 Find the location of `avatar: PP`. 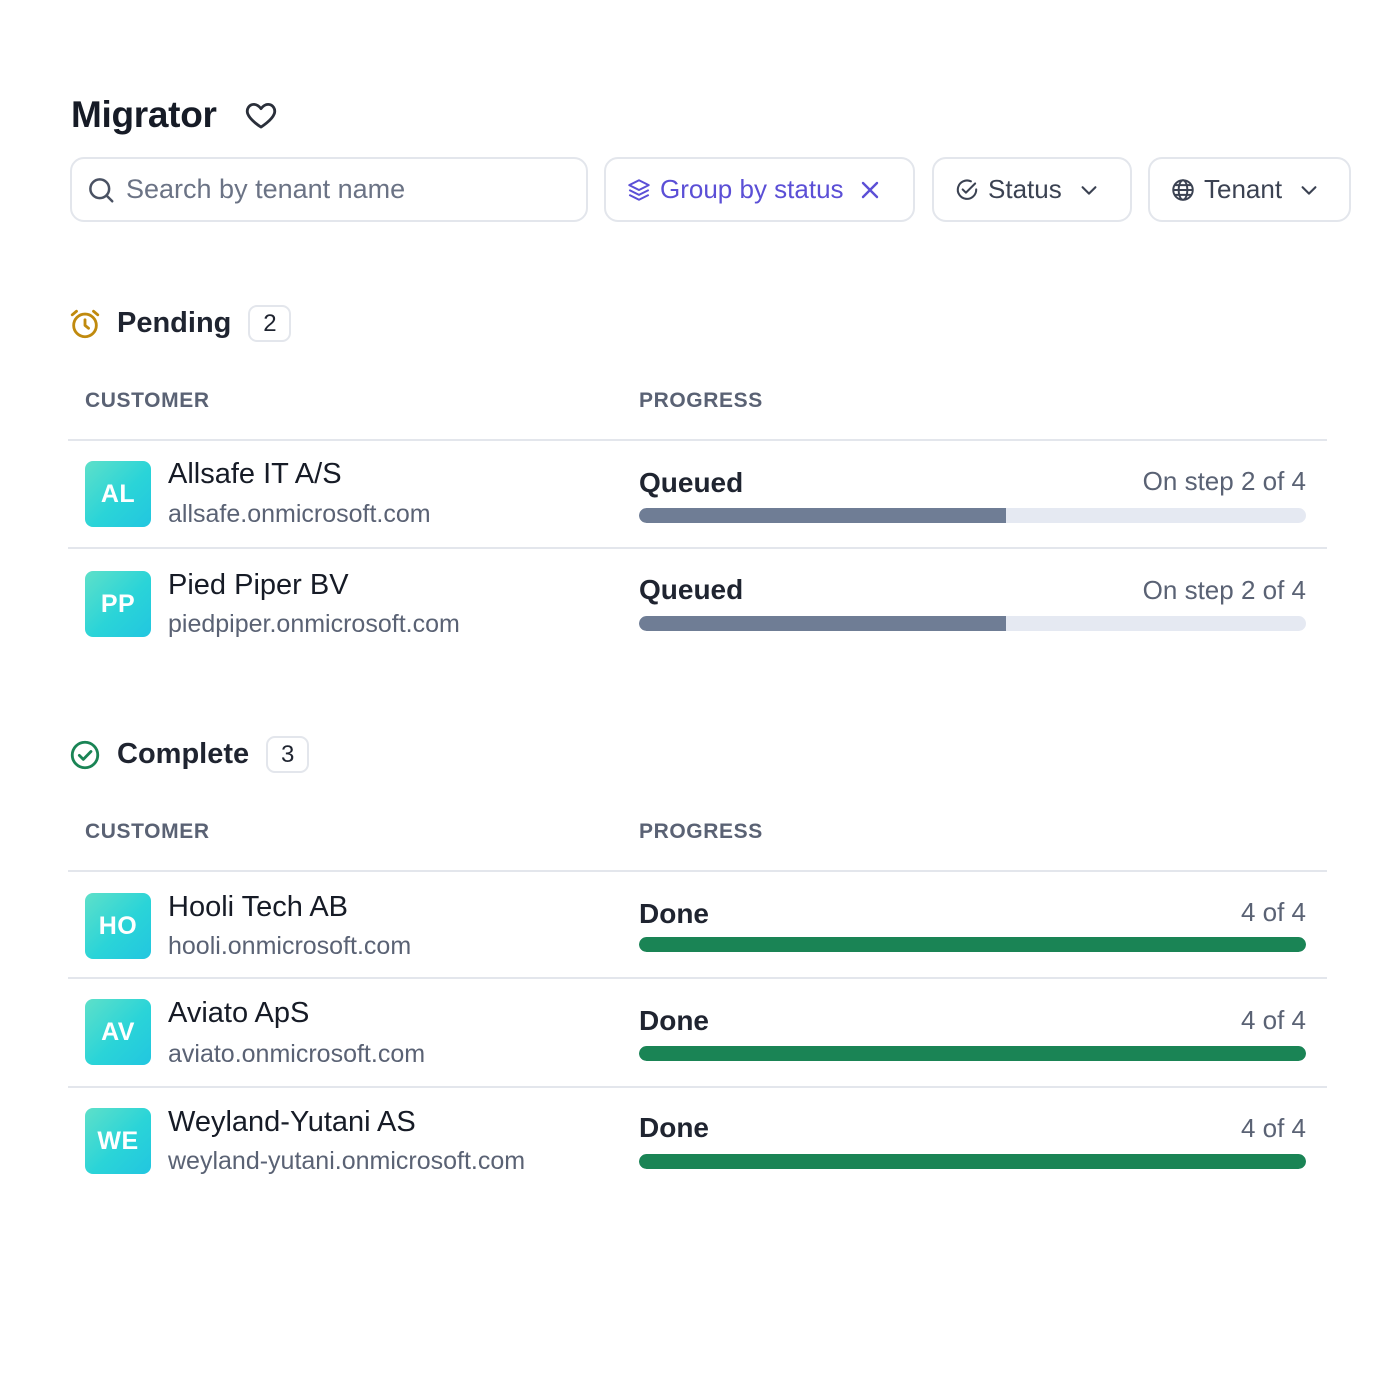

avatar: PP is located at coordinates (118, 604).